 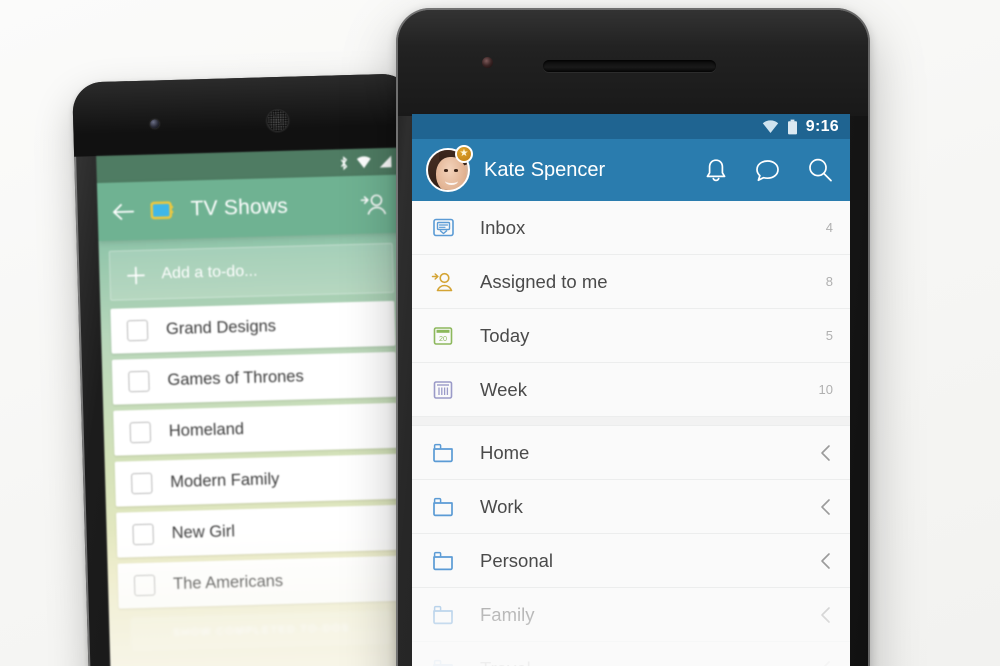 What do you see at coordinates (259, 531) in the screenshot?
I see `todo-item: New Girl` at bounding box center [259, 531].